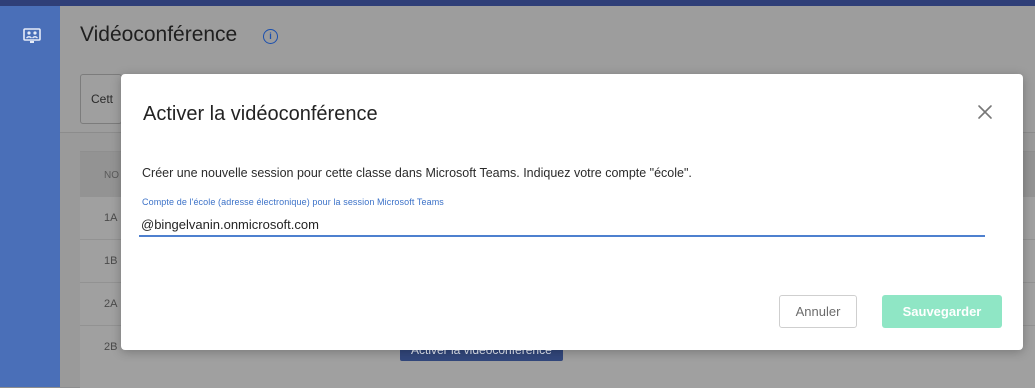  I want to click on row-class-name: 2B, so click(111, 347).